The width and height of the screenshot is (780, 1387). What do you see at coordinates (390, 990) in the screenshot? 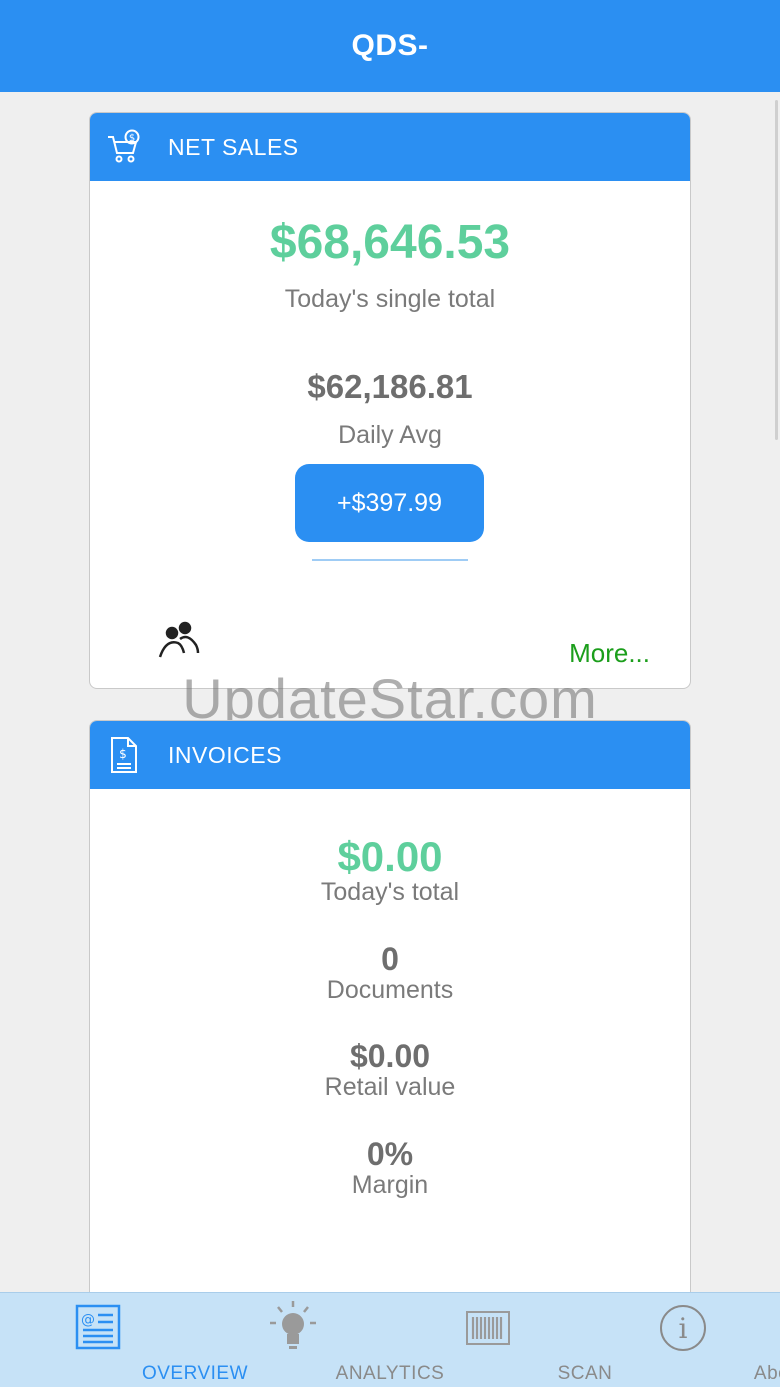
I see `documents-label: Documents` at bounding box center [390, 990].